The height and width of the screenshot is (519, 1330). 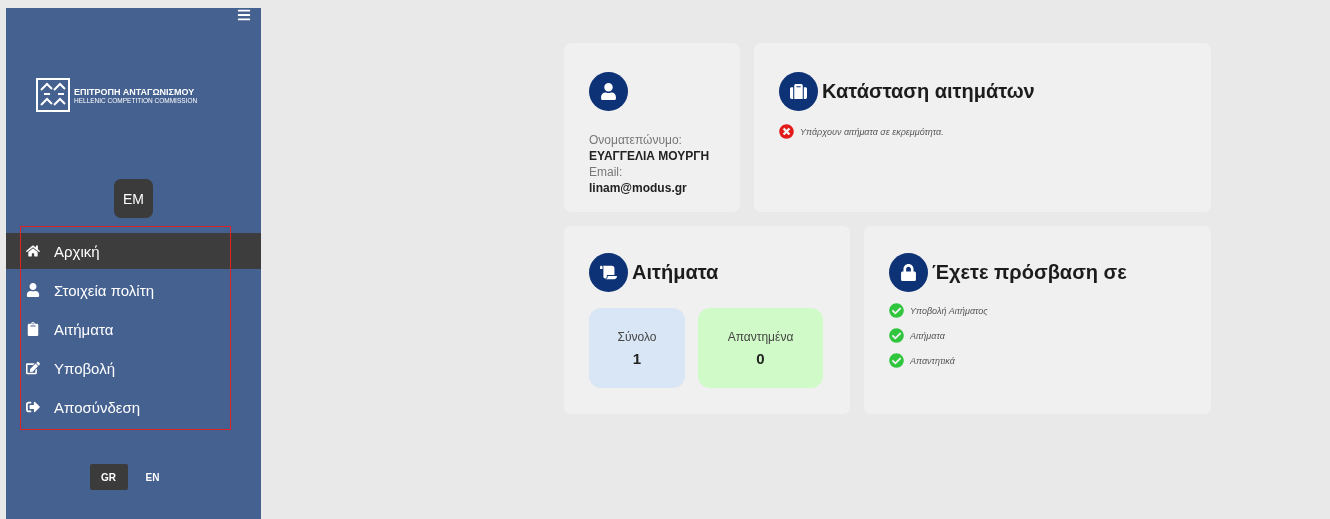 What do you see at coordinates (636, 140) in the screenshot?
I see `name-label: Ονοματεπώνυμο:` at bounding box center [636, 140].